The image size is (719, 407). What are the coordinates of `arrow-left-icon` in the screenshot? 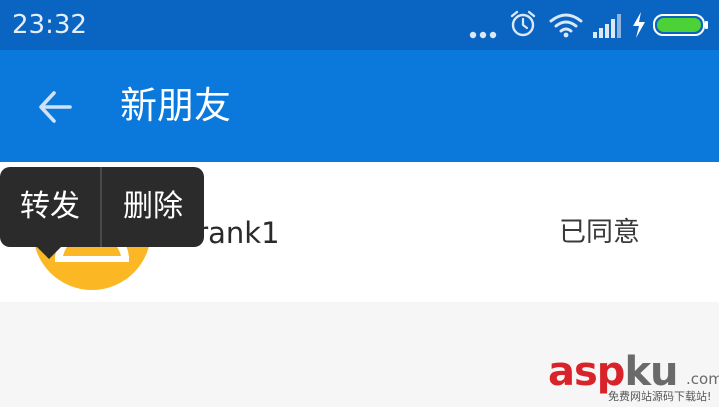 It's located at (56, 107).